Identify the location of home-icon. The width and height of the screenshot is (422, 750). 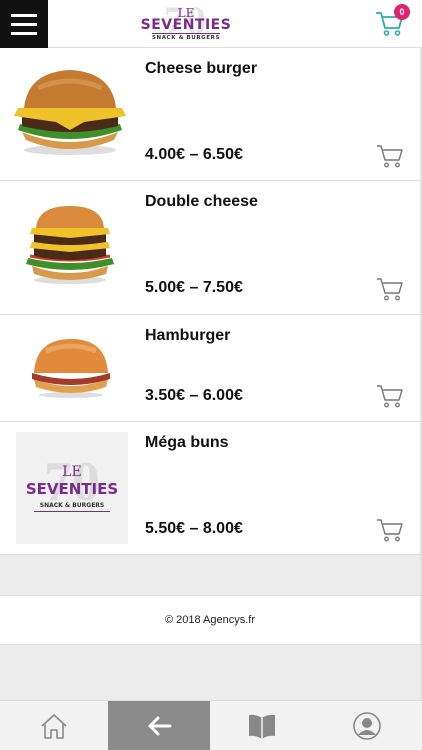
(54, 726).